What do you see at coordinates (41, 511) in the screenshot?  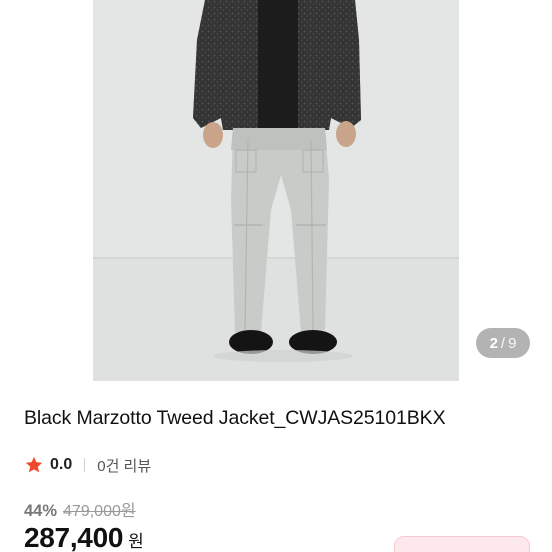 I see `discount-rate: 44%` at bounding box center [41, 511].